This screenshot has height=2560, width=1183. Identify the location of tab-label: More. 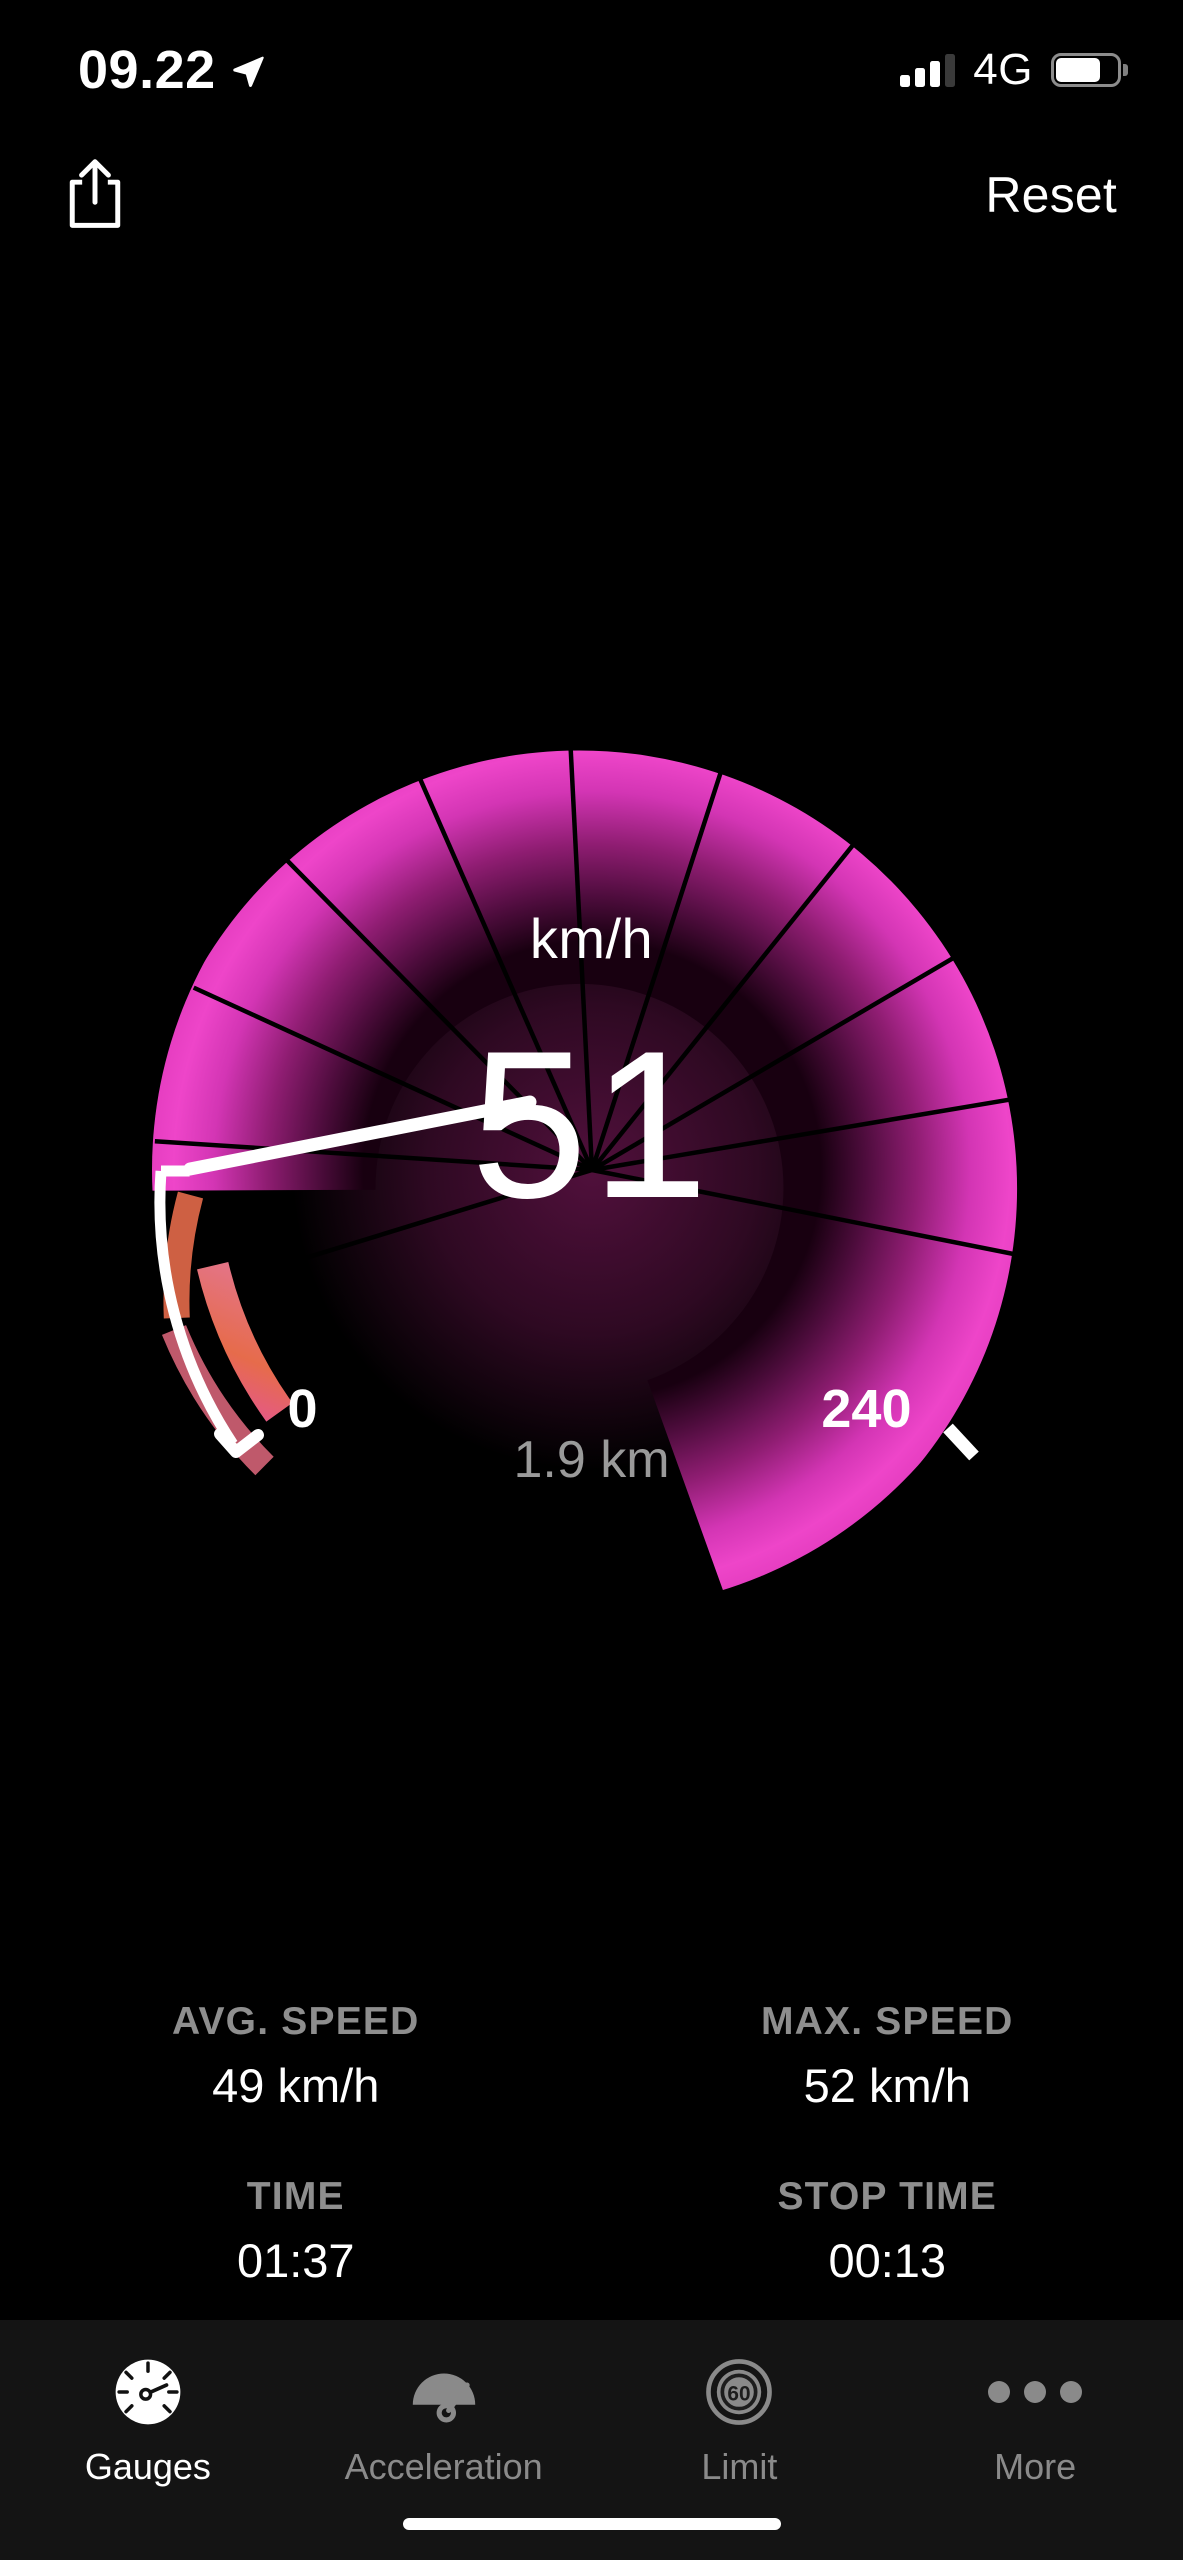
(1035, 2466).